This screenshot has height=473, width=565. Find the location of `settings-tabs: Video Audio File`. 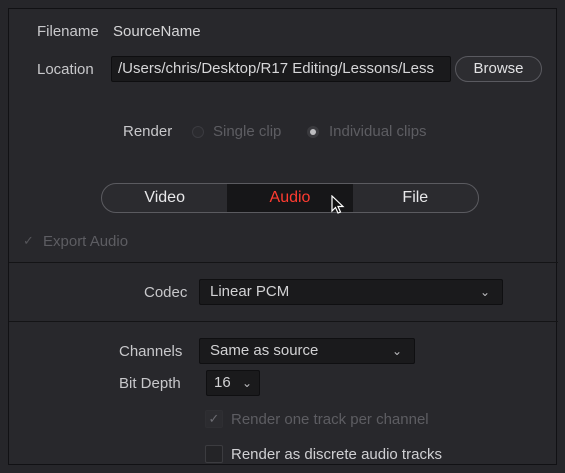

settings-tabs: Video Audio File is located at coordinates (290, 198).